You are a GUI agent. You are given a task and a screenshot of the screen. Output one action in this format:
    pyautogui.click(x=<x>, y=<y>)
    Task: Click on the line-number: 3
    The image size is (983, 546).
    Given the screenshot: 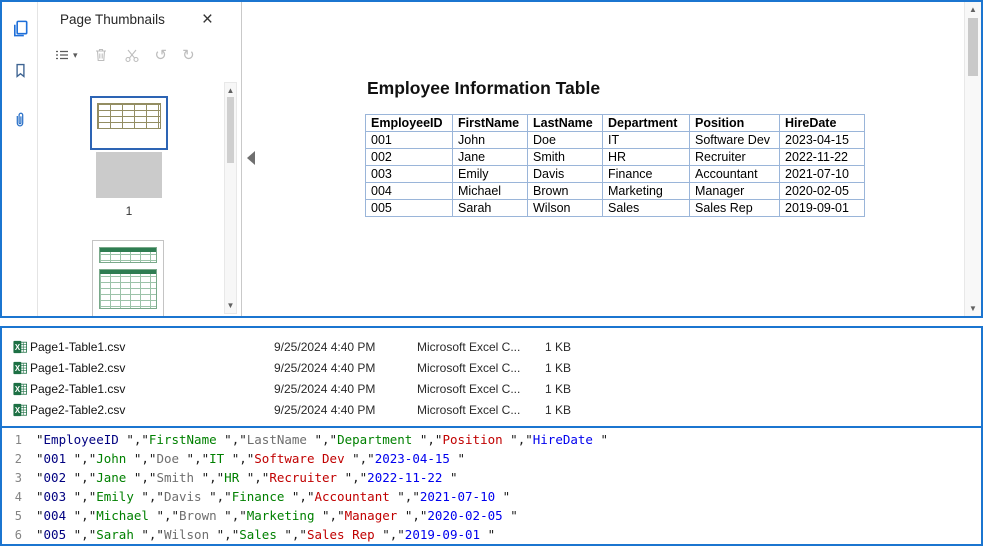 What is the action you would take?
    pyautogui.click(x=18, y=477)
    